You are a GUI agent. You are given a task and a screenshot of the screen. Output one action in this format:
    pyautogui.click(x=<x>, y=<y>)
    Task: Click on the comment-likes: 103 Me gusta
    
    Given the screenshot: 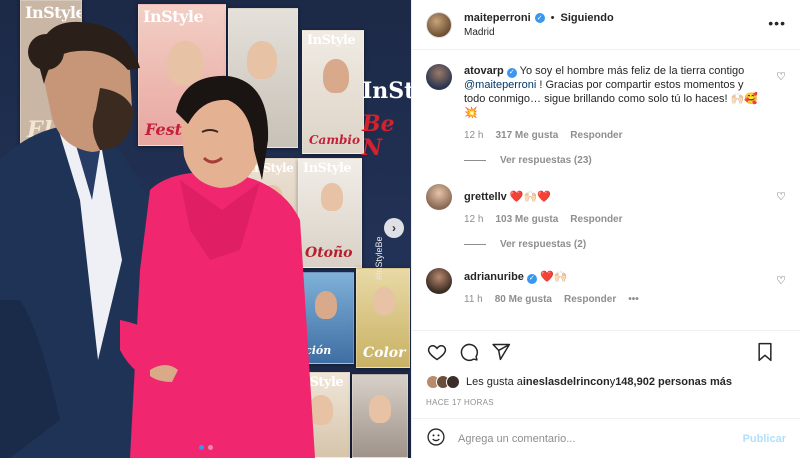 What is the action you would take?
    pyautogui.click(x=526, y=219)
    